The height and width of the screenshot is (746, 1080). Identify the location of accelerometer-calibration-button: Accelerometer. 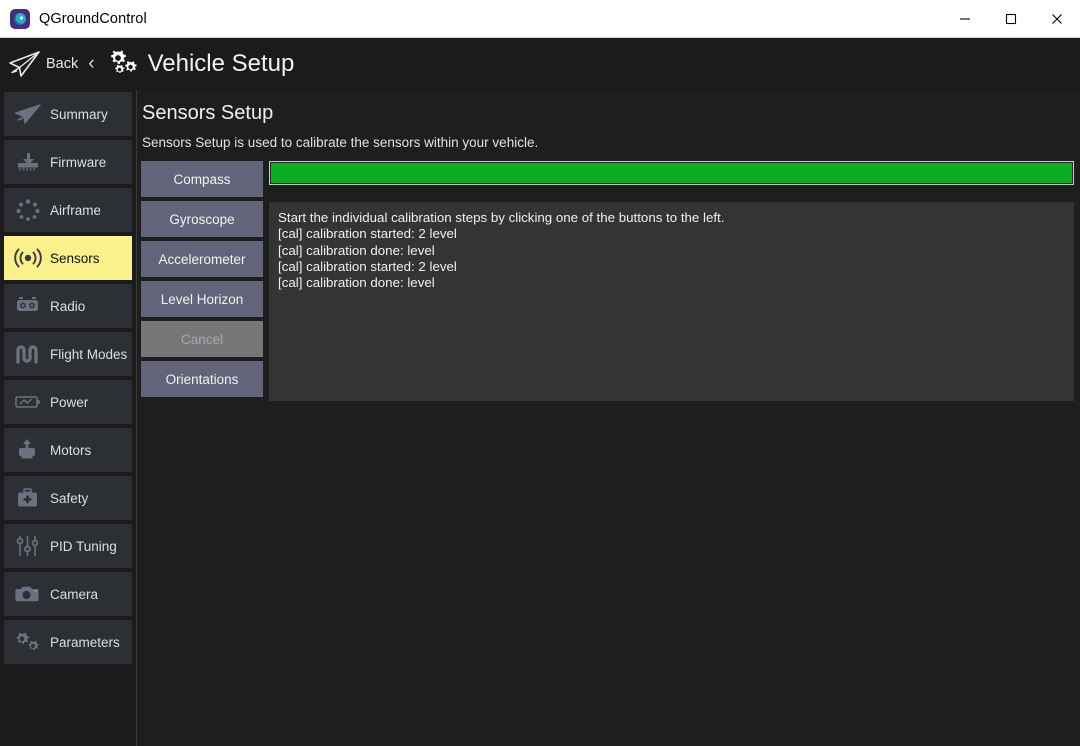
(202, 259).